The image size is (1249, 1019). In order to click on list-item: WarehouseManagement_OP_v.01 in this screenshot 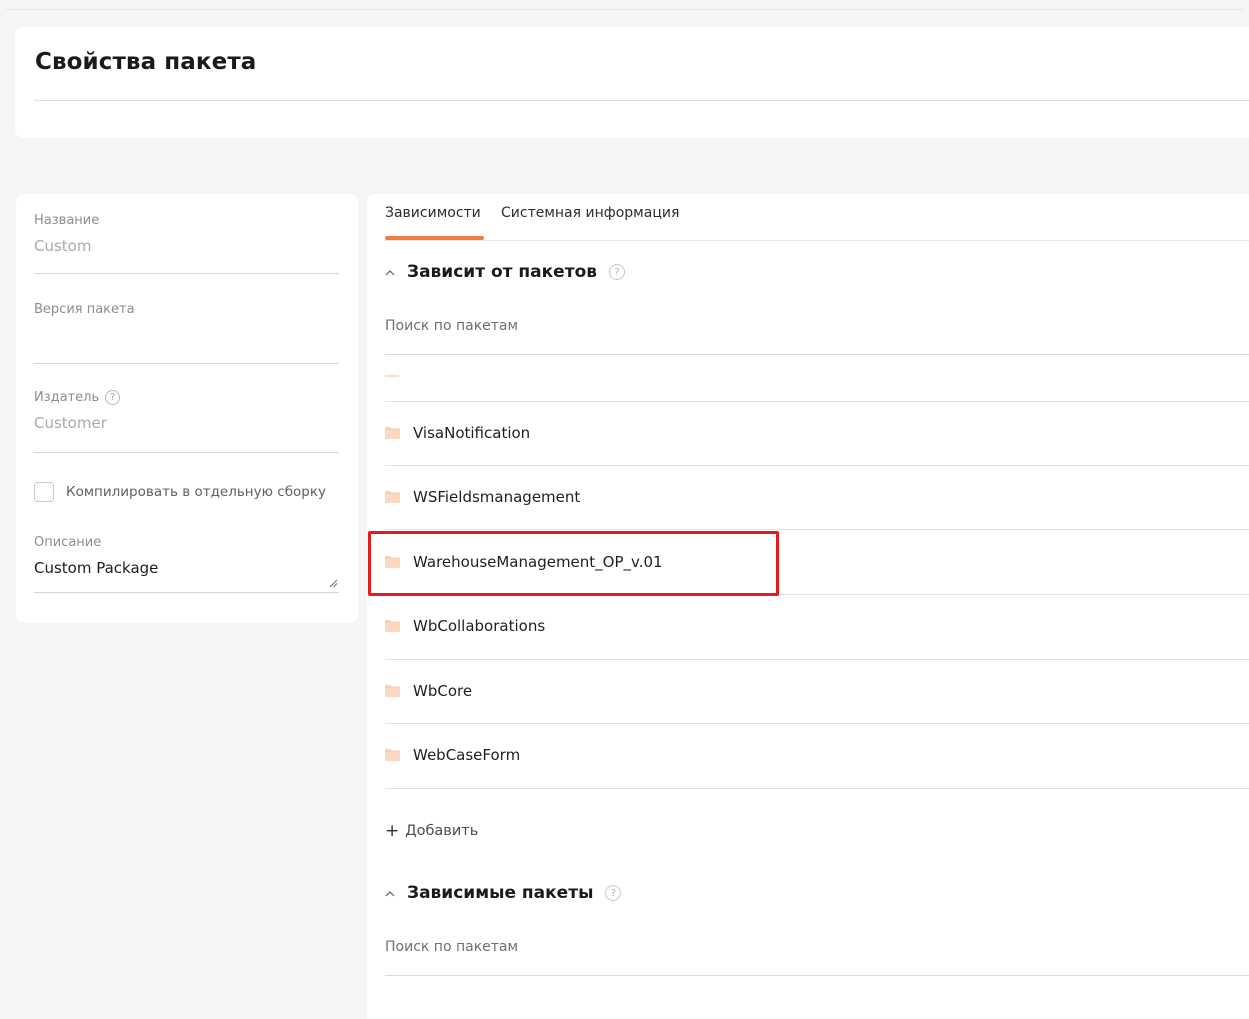, I will do `click(817, 562)`.